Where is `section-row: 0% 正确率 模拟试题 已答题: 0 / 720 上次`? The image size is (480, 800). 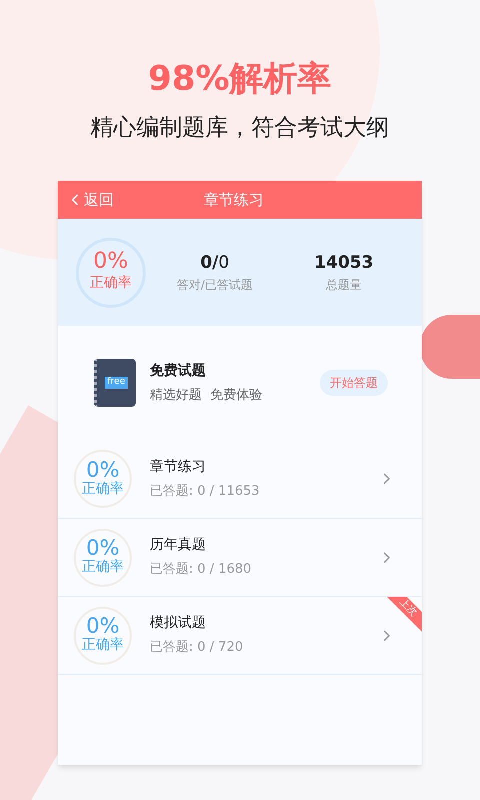 section-row: 0% 正确率 模拟试题 已答题: 0 / 720 上次 is located at coordinates (240, 635).